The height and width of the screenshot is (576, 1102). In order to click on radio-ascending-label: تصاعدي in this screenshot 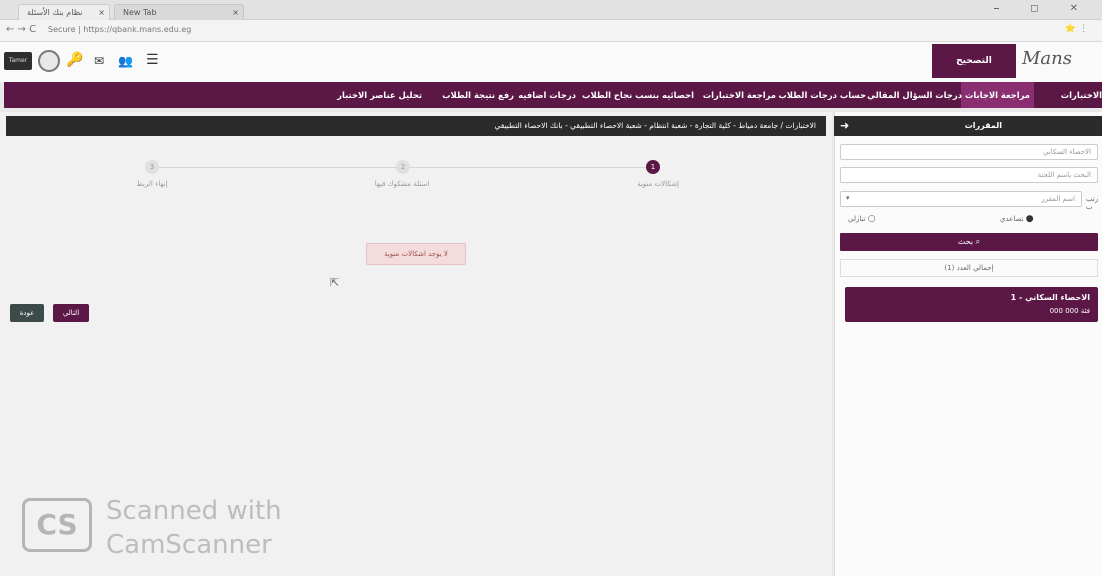, I will do `click(1012, 219)`.